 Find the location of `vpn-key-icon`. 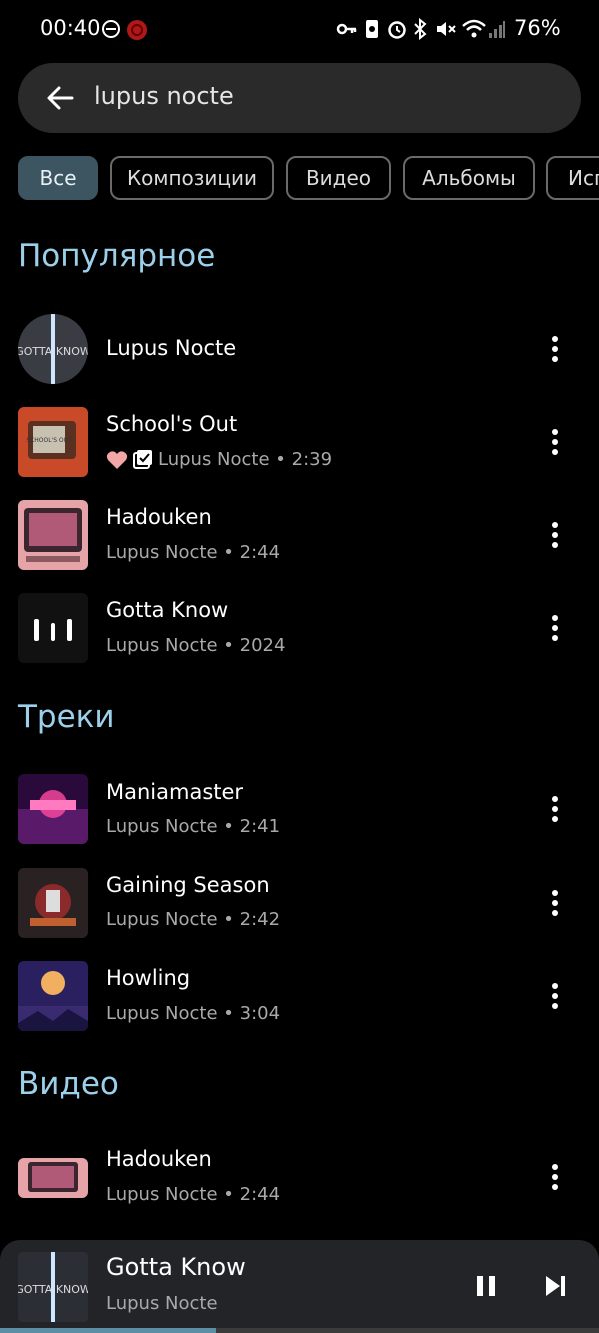

vpn-key-icon is located at coordinates (346, 29).